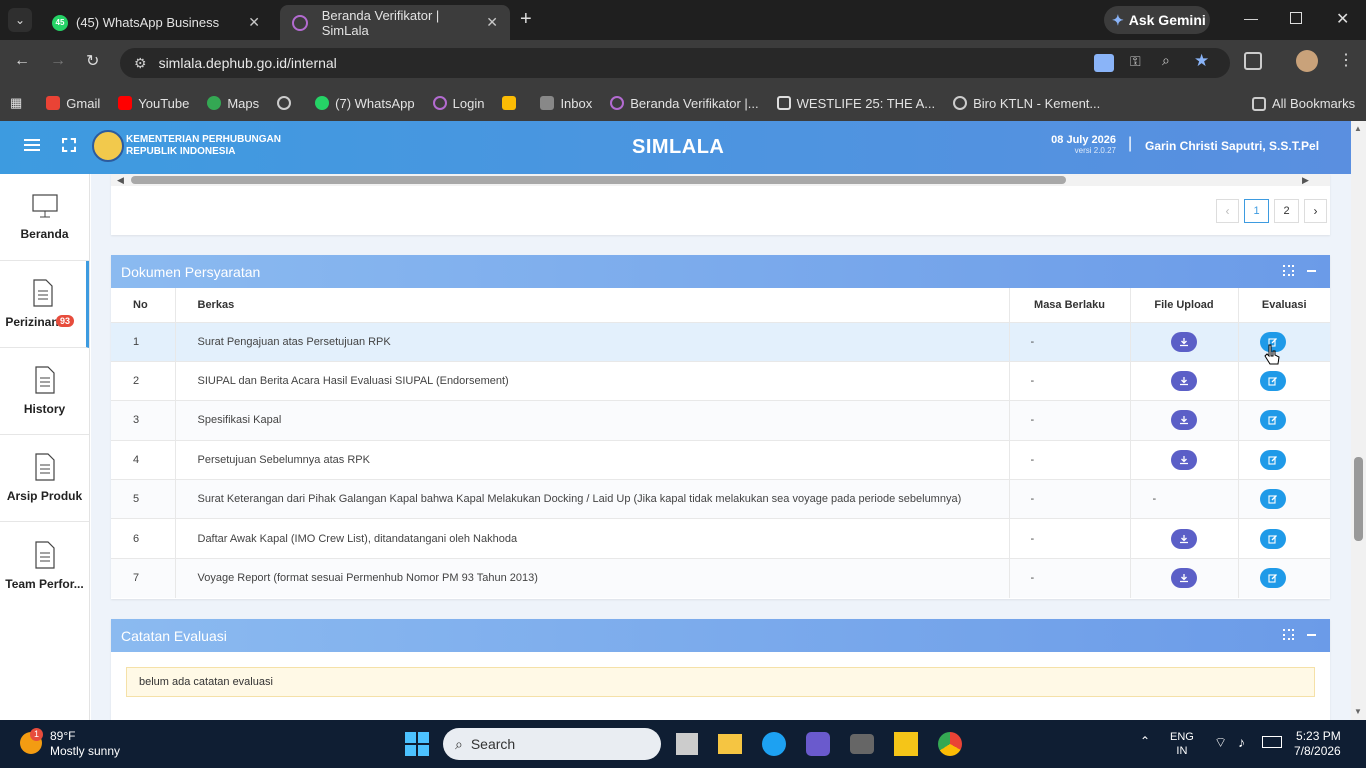 The image size is (1366, 768). I want to click on tab-search-button: ⌄, so click(20, 20).